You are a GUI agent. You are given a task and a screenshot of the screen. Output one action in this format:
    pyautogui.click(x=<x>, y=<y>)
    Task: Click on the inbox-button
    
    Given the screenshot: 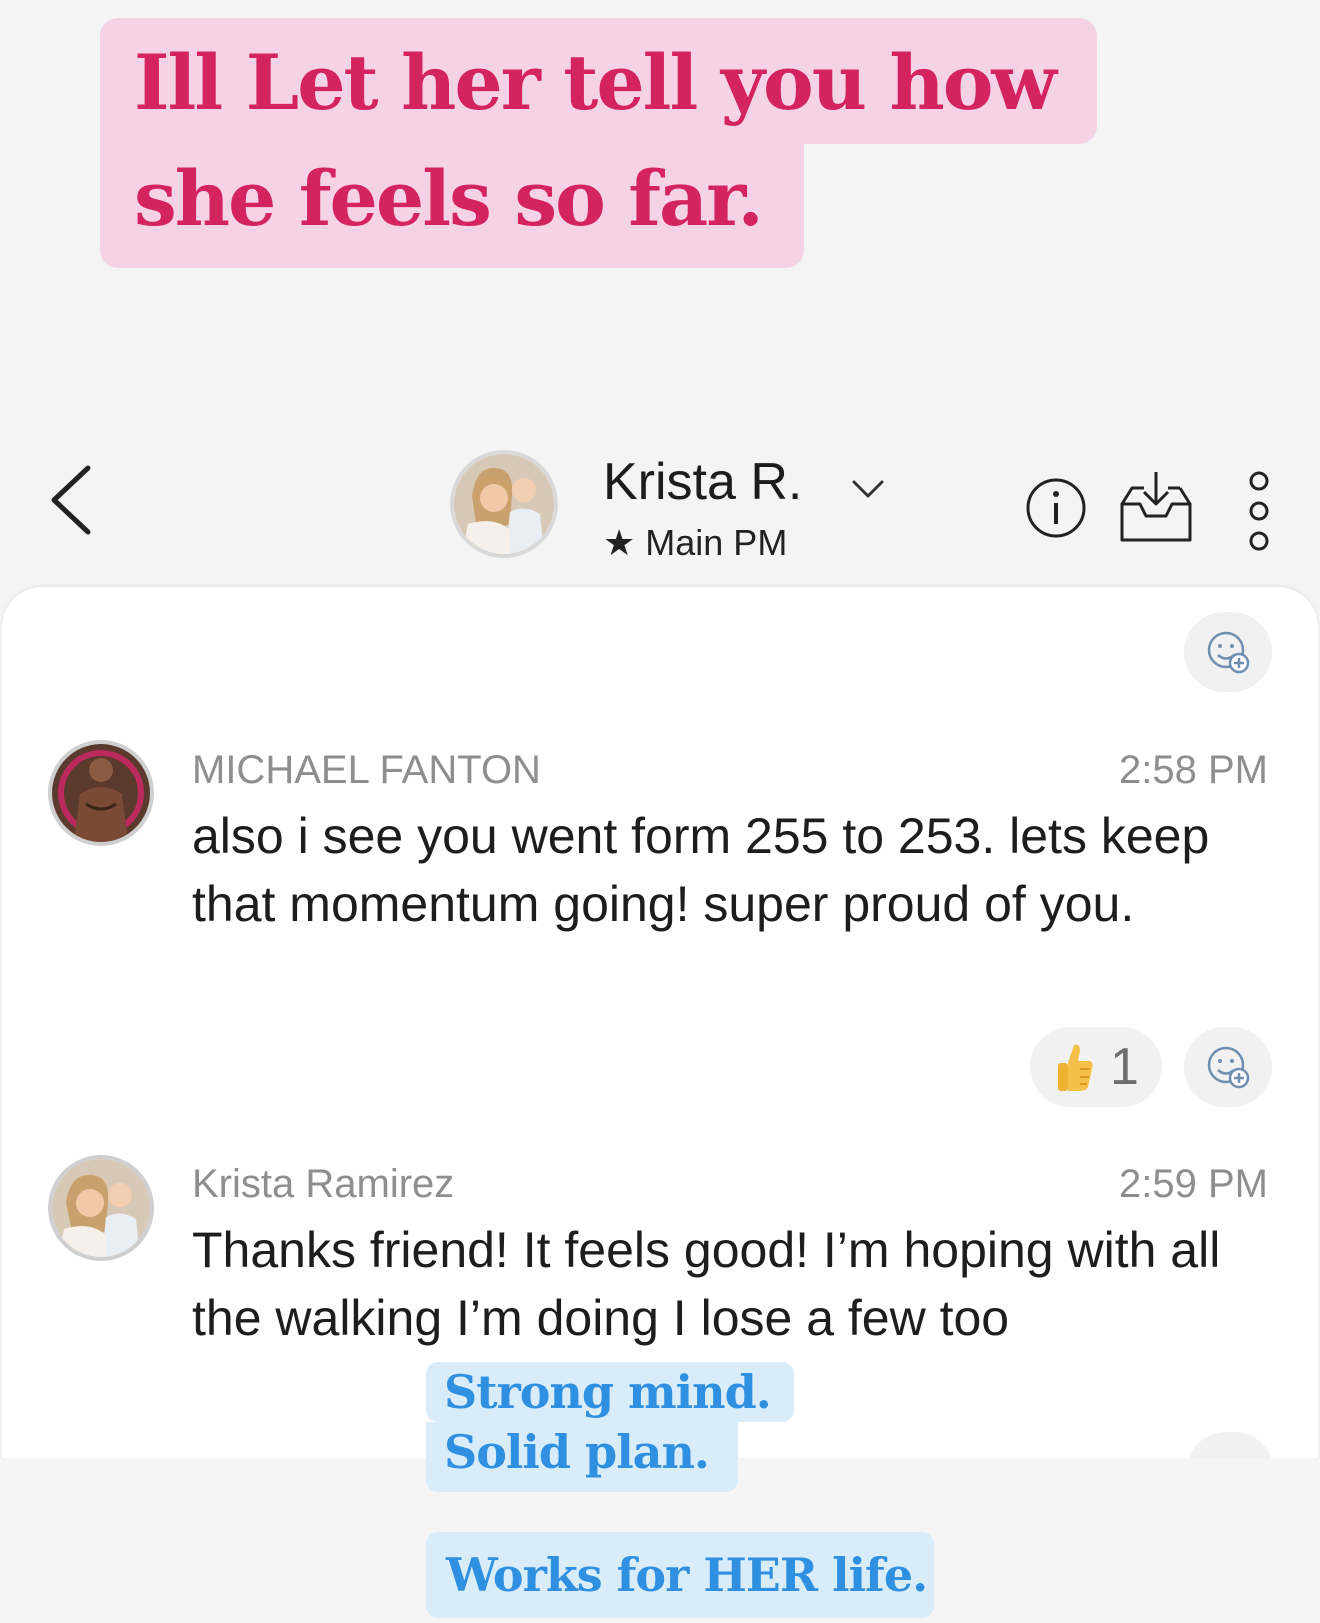 What is the action you would take?
    pyautogui.click(x=1156, y=507)
    